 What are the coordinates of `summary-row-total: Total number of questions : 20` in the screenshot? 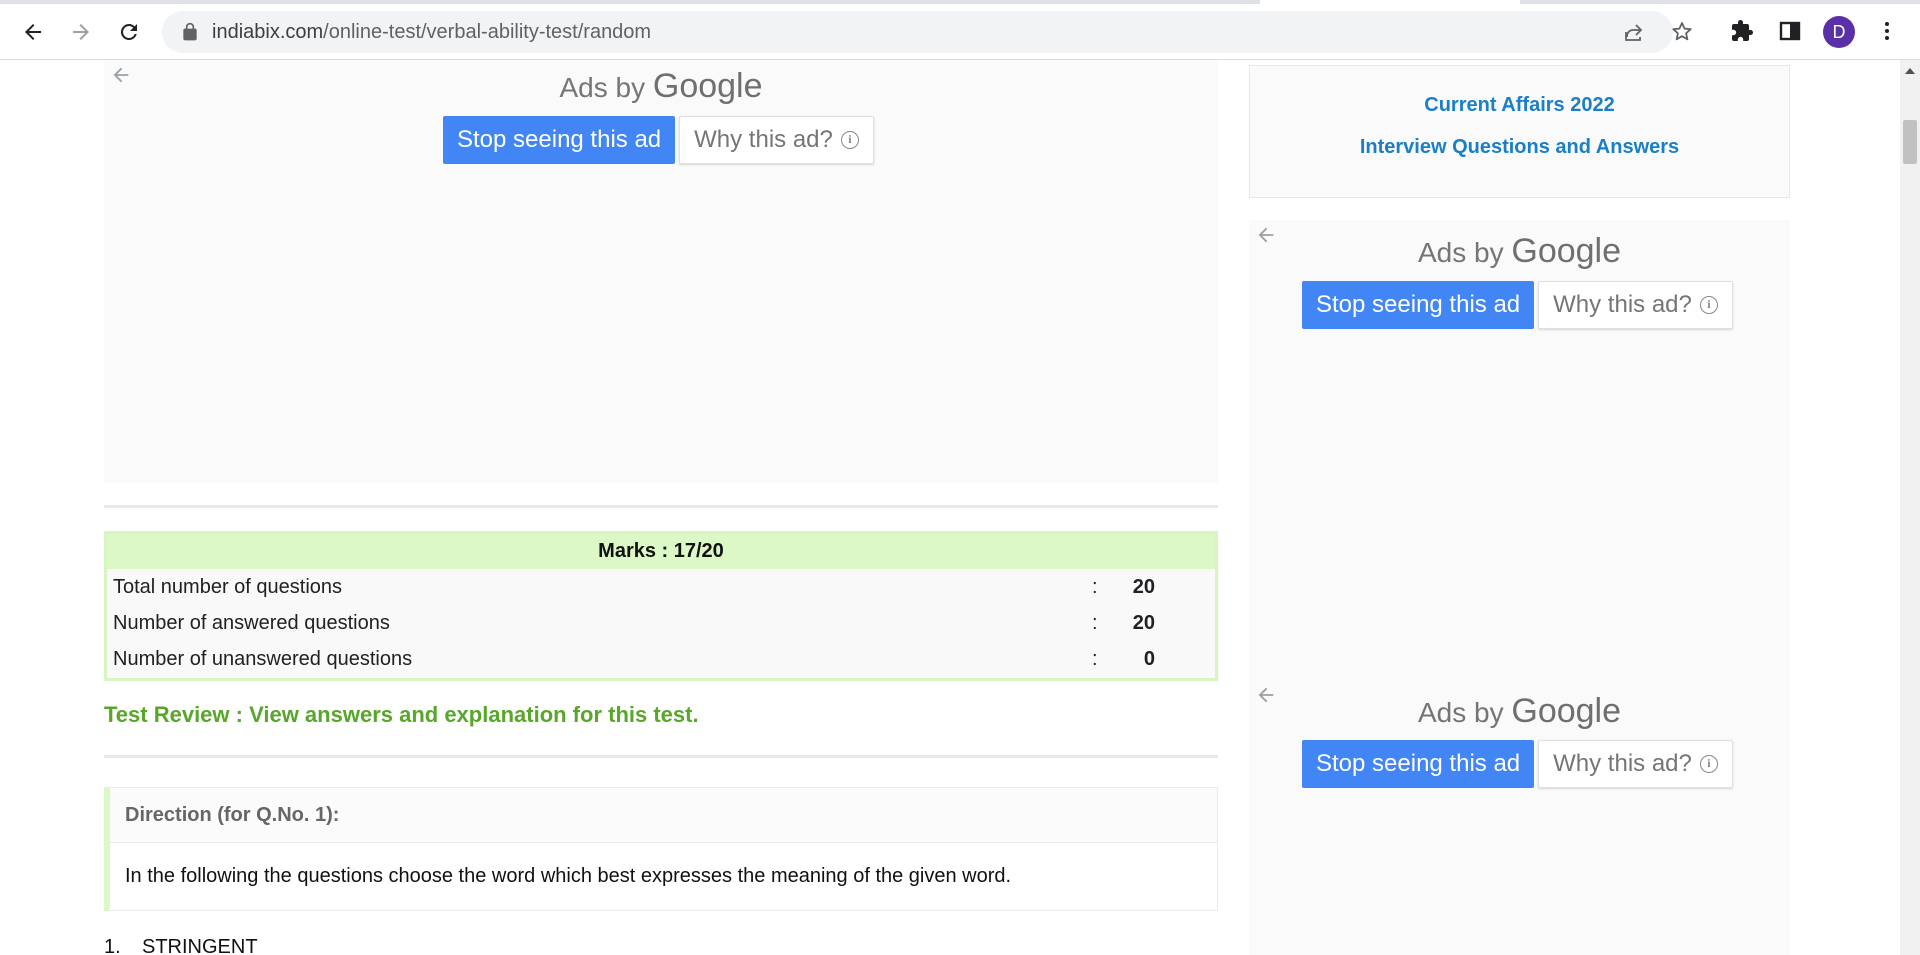 It's located at (661, 587).